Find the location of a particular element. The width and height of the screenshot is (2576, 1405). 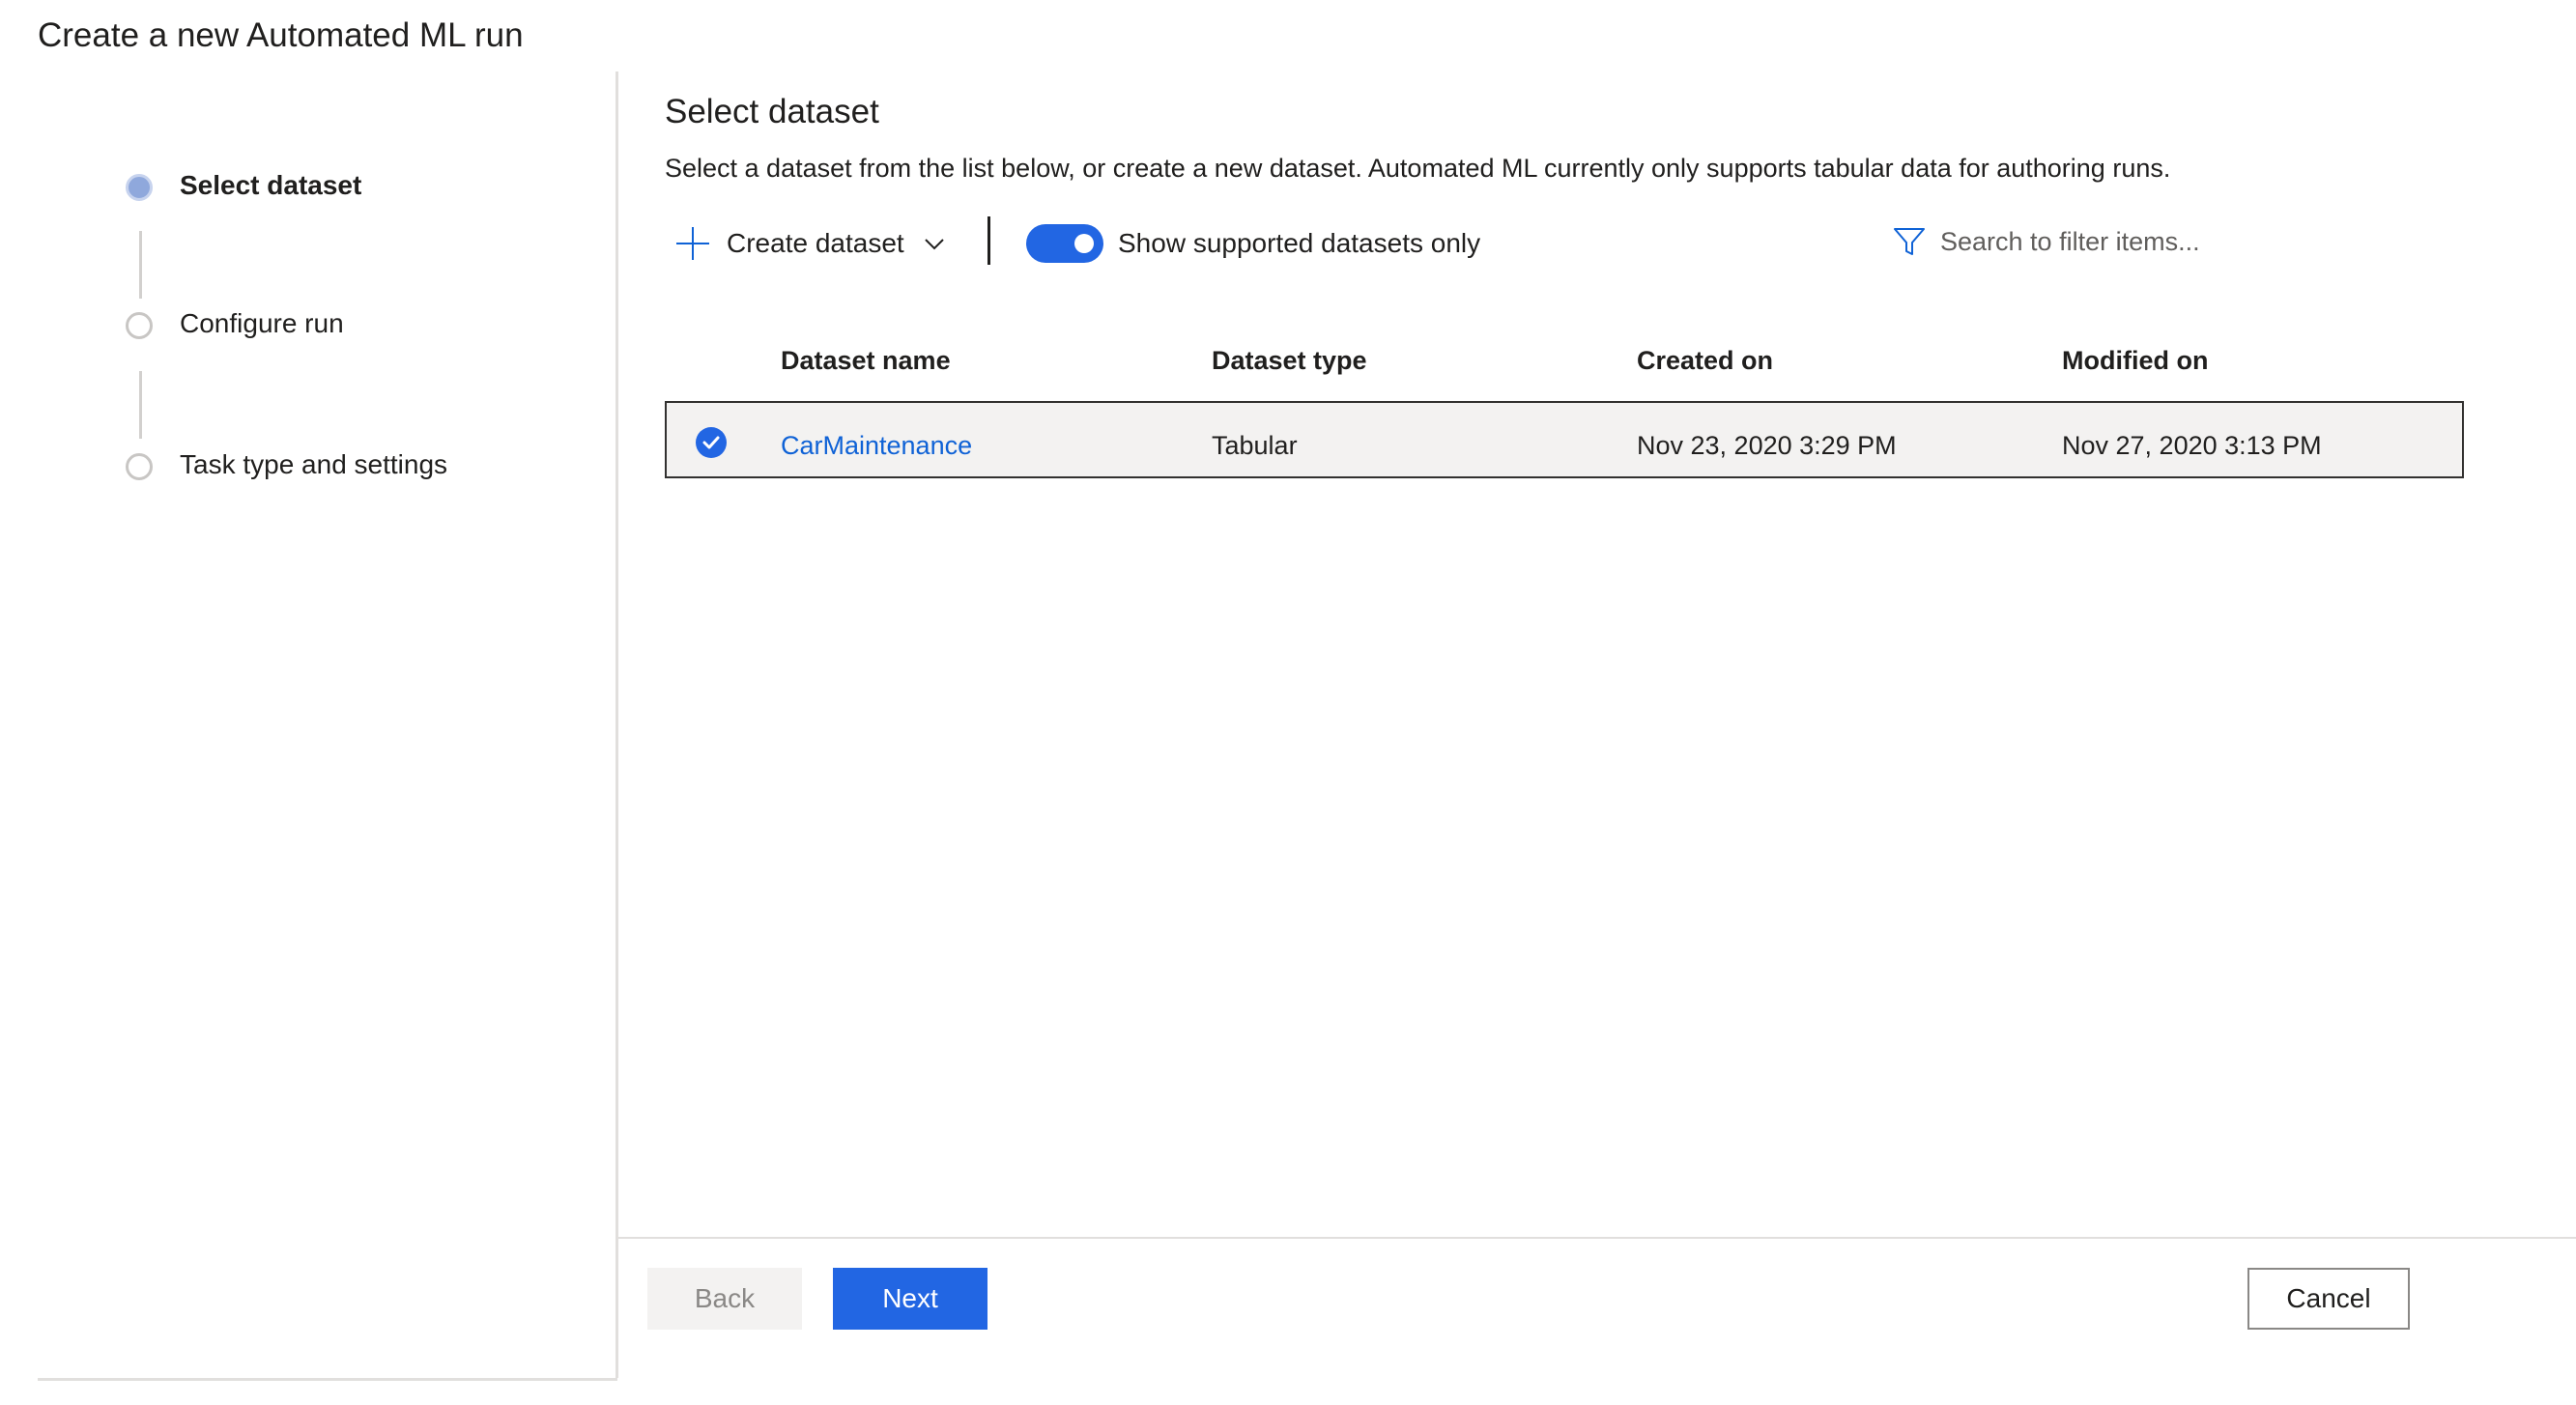

back-button: Back is located at coordinates (725, 1299).